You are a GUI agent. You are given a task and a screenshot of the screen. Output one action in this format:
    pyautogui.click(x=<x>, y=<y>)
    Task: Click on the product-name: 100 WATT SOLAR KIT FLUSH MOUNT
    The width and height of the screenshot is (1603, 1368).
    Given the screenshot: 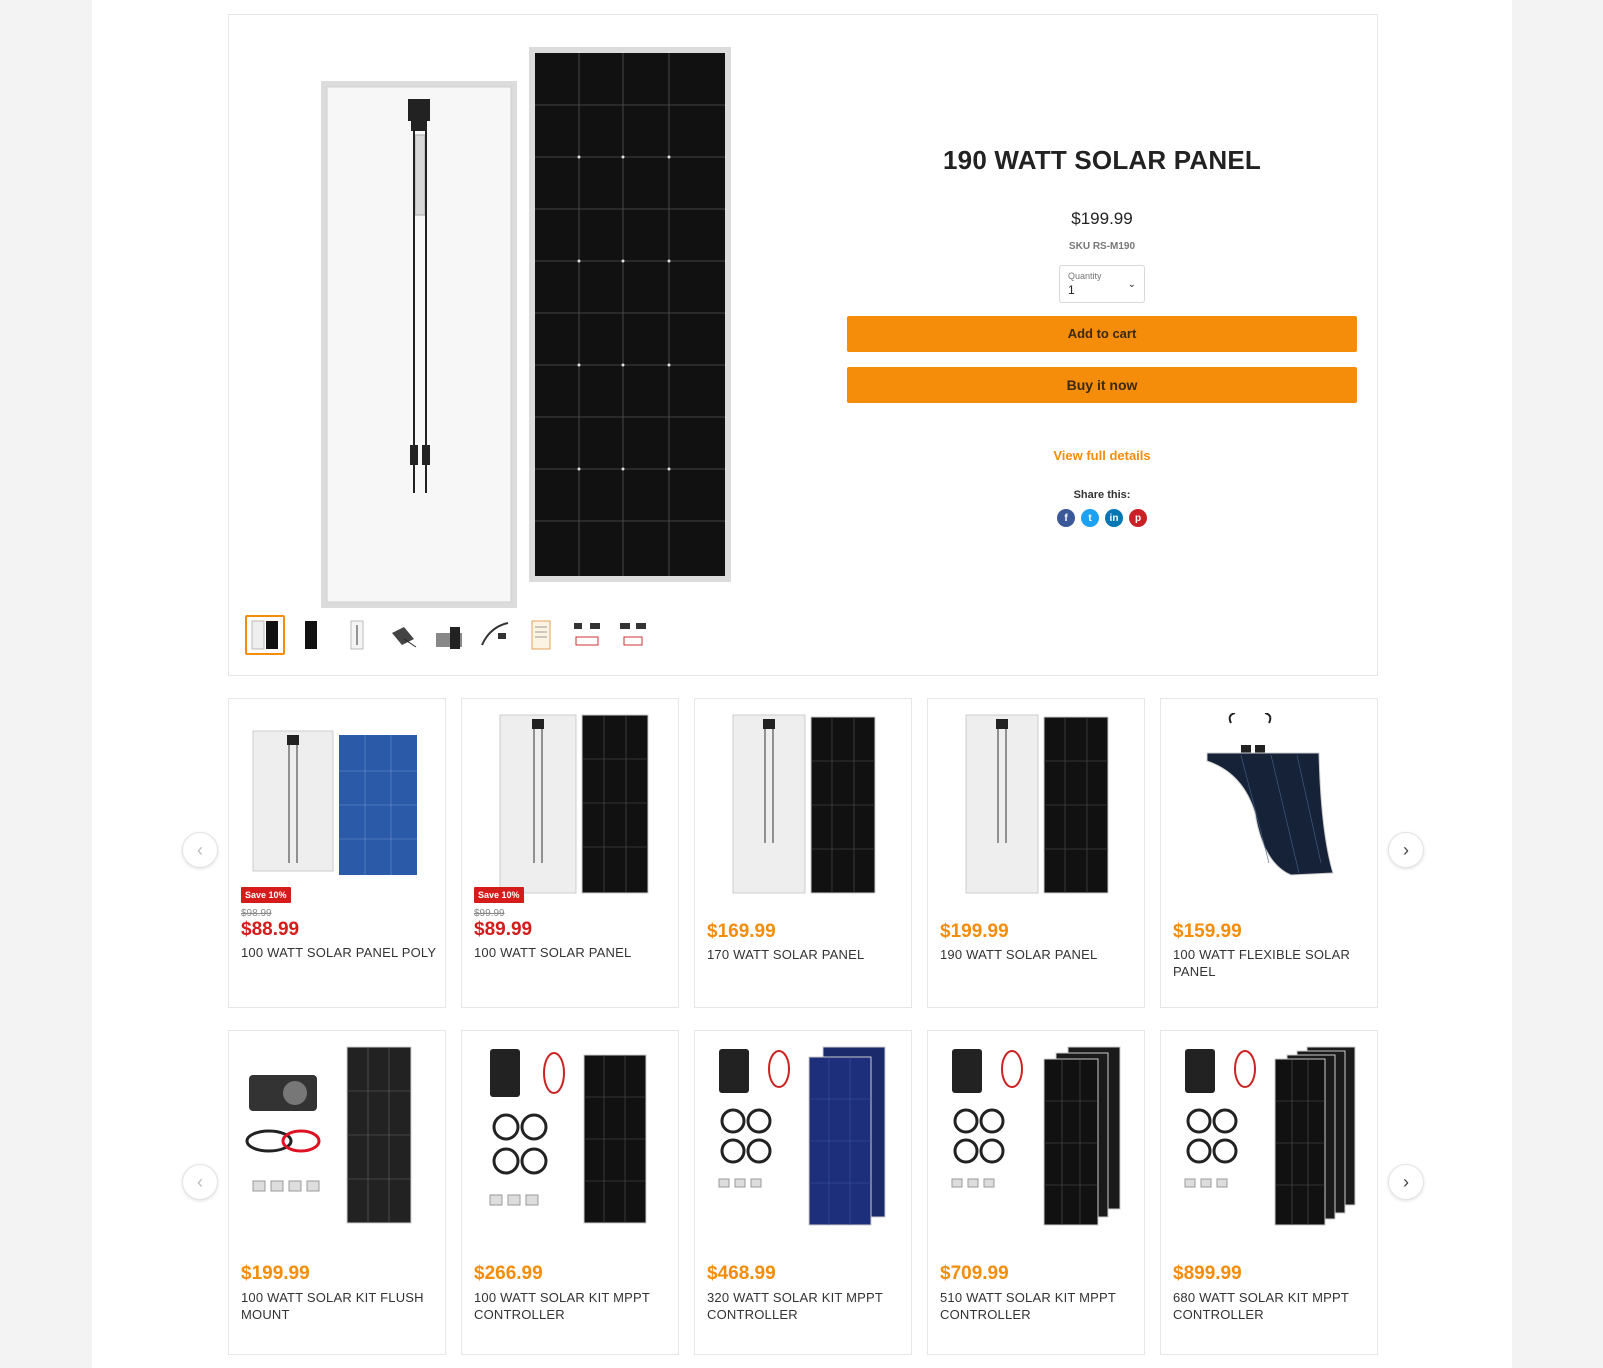 What is the action you would take?
    pyautogui.click(x=339, y=1306)
    